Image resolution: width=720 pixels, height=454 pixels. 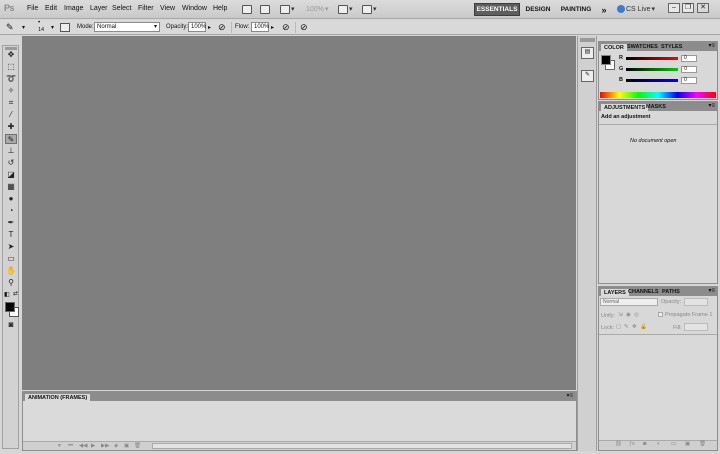 I want to click on loop-options-dropdown: ▾, so click(x=59, y=446).